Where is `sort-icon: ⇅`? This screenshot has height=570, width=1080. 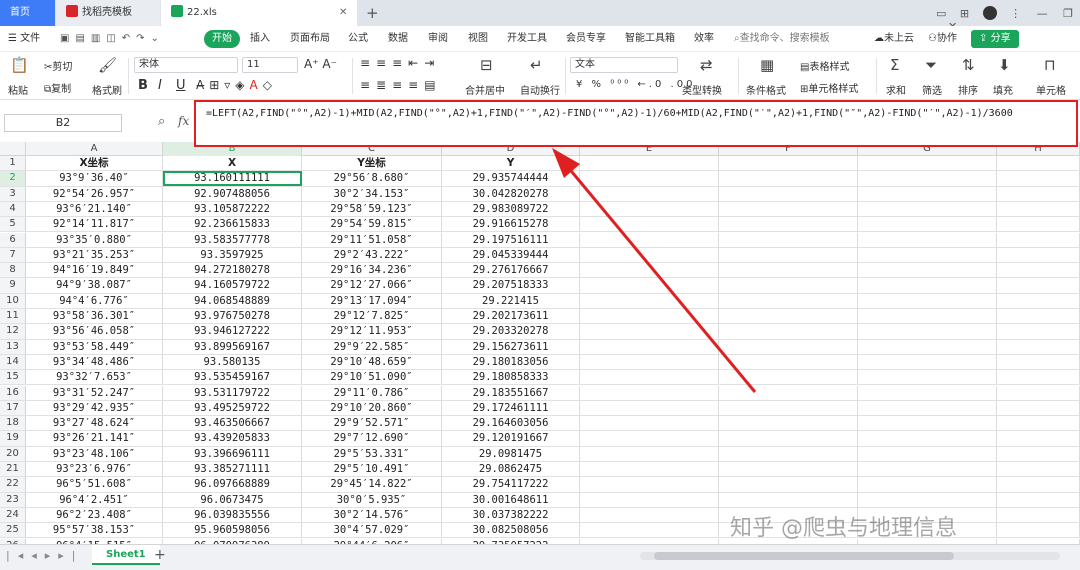 sort-icon: ⇅ is located at coordinates (968, 65).